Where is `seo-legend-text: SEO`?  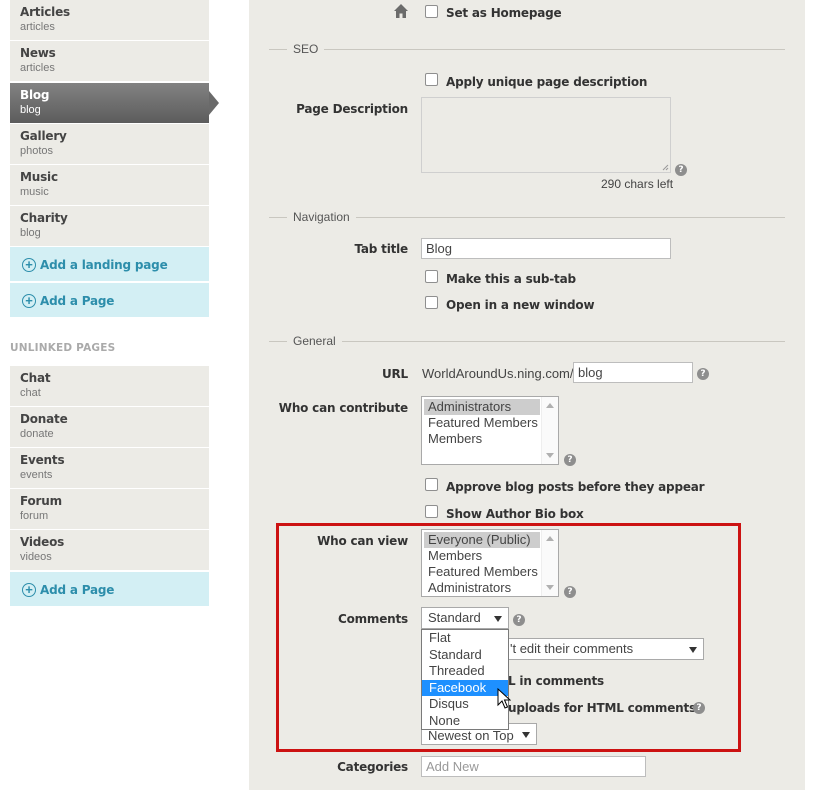
seo-legend-text: SEO is located at coordinates (306, 49).